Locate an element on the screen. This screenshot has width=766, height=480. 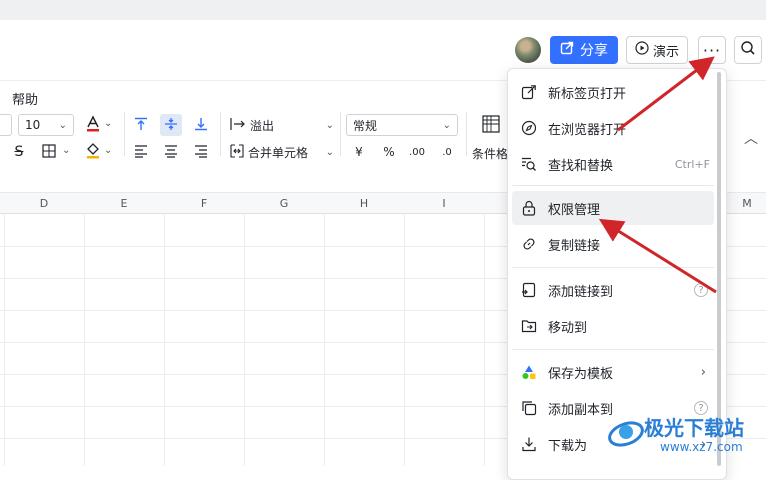
align-bottom-button is located at coordinates (201, 125).